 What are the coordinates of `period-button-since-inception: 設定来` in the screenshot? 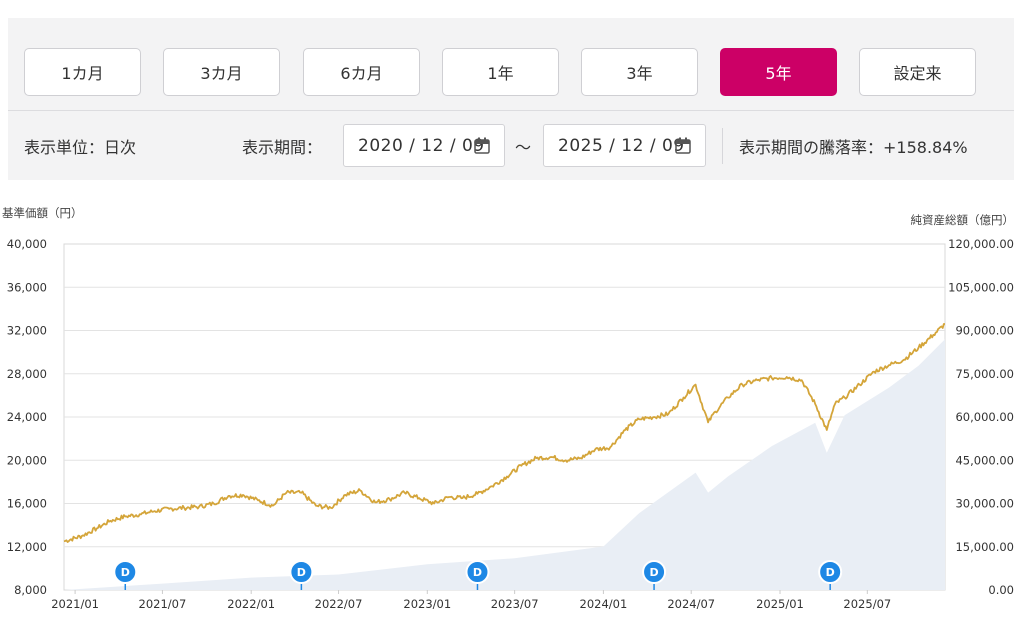 It's located at (917, 72).